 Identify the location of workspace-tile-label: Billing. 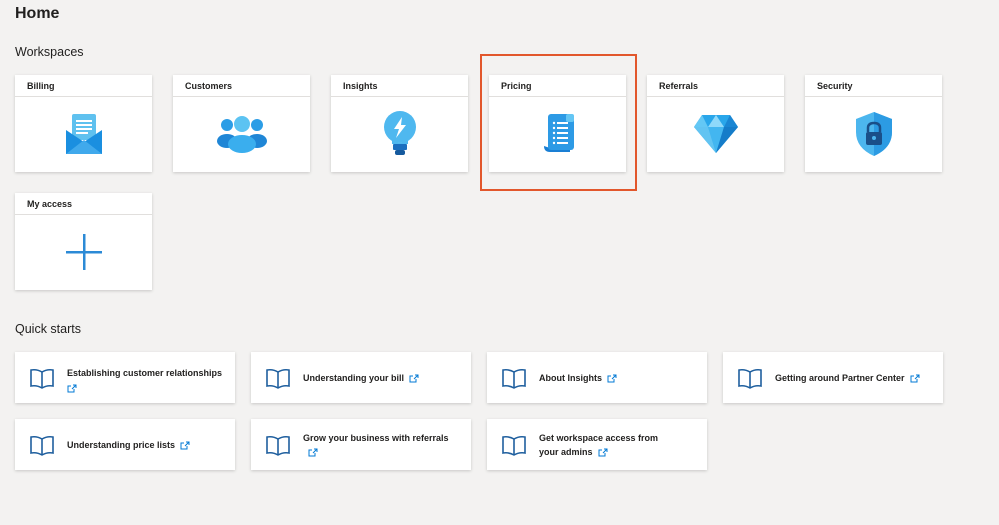
(83, 86).